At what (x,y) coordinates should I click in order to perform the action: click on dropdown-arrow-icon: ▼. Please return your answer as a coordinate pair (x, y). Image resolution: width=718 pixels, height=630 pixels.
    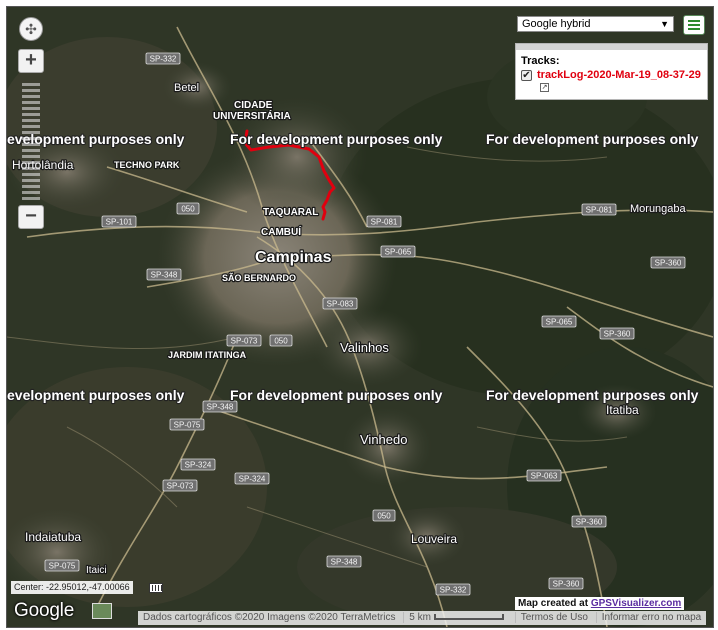
    Looking at the image, I should click on (664, 24).